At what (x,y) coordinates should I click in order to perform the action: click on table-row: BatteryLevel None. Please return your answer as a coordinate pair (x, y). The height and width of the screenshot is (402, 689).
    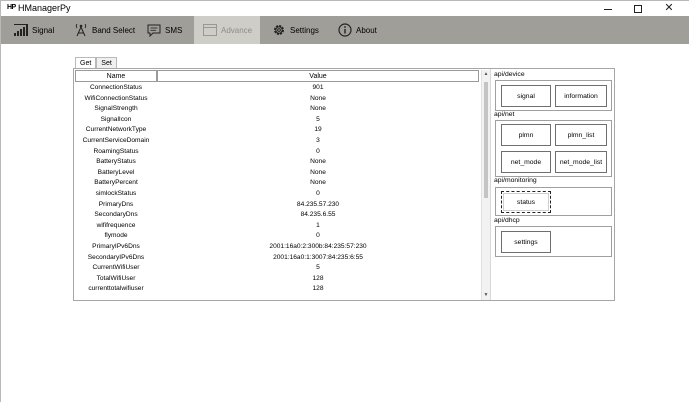
    Looking at the image, I should click on (278, 173).